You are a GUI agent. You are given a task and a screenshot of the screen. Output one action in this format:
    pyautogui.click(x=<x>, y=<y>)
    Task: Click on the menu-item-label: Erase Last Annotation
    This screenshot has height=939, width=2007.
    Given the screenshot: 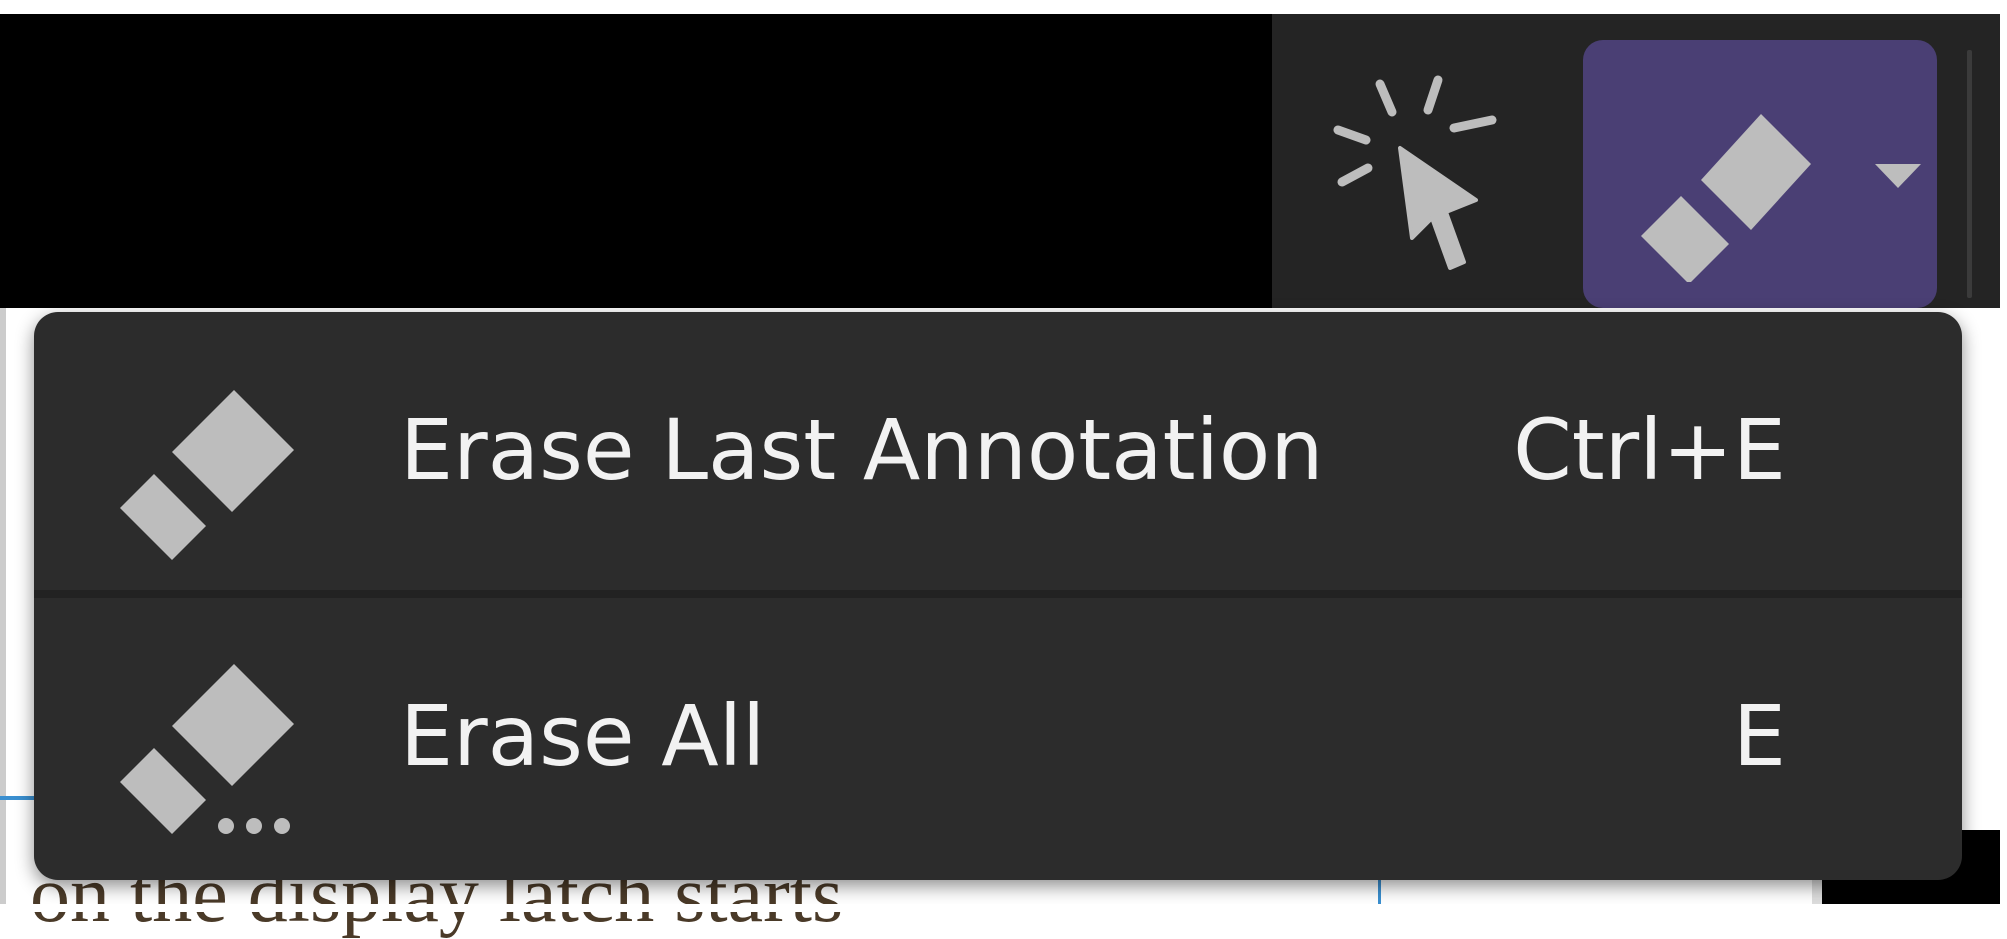 What is the action you would take?
    pyautogui.click(x=862, y=450)
    